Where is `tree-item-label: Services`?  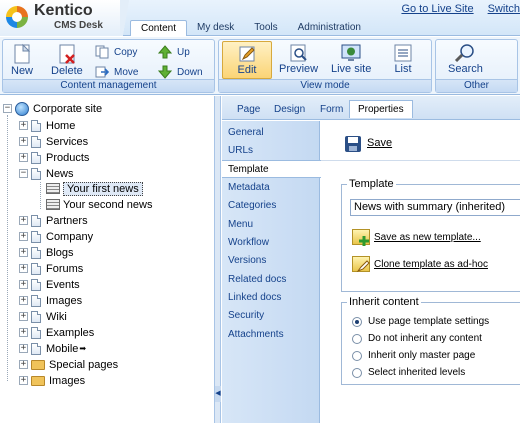 tree-item-label: Services is located at coordinates (67, 141).